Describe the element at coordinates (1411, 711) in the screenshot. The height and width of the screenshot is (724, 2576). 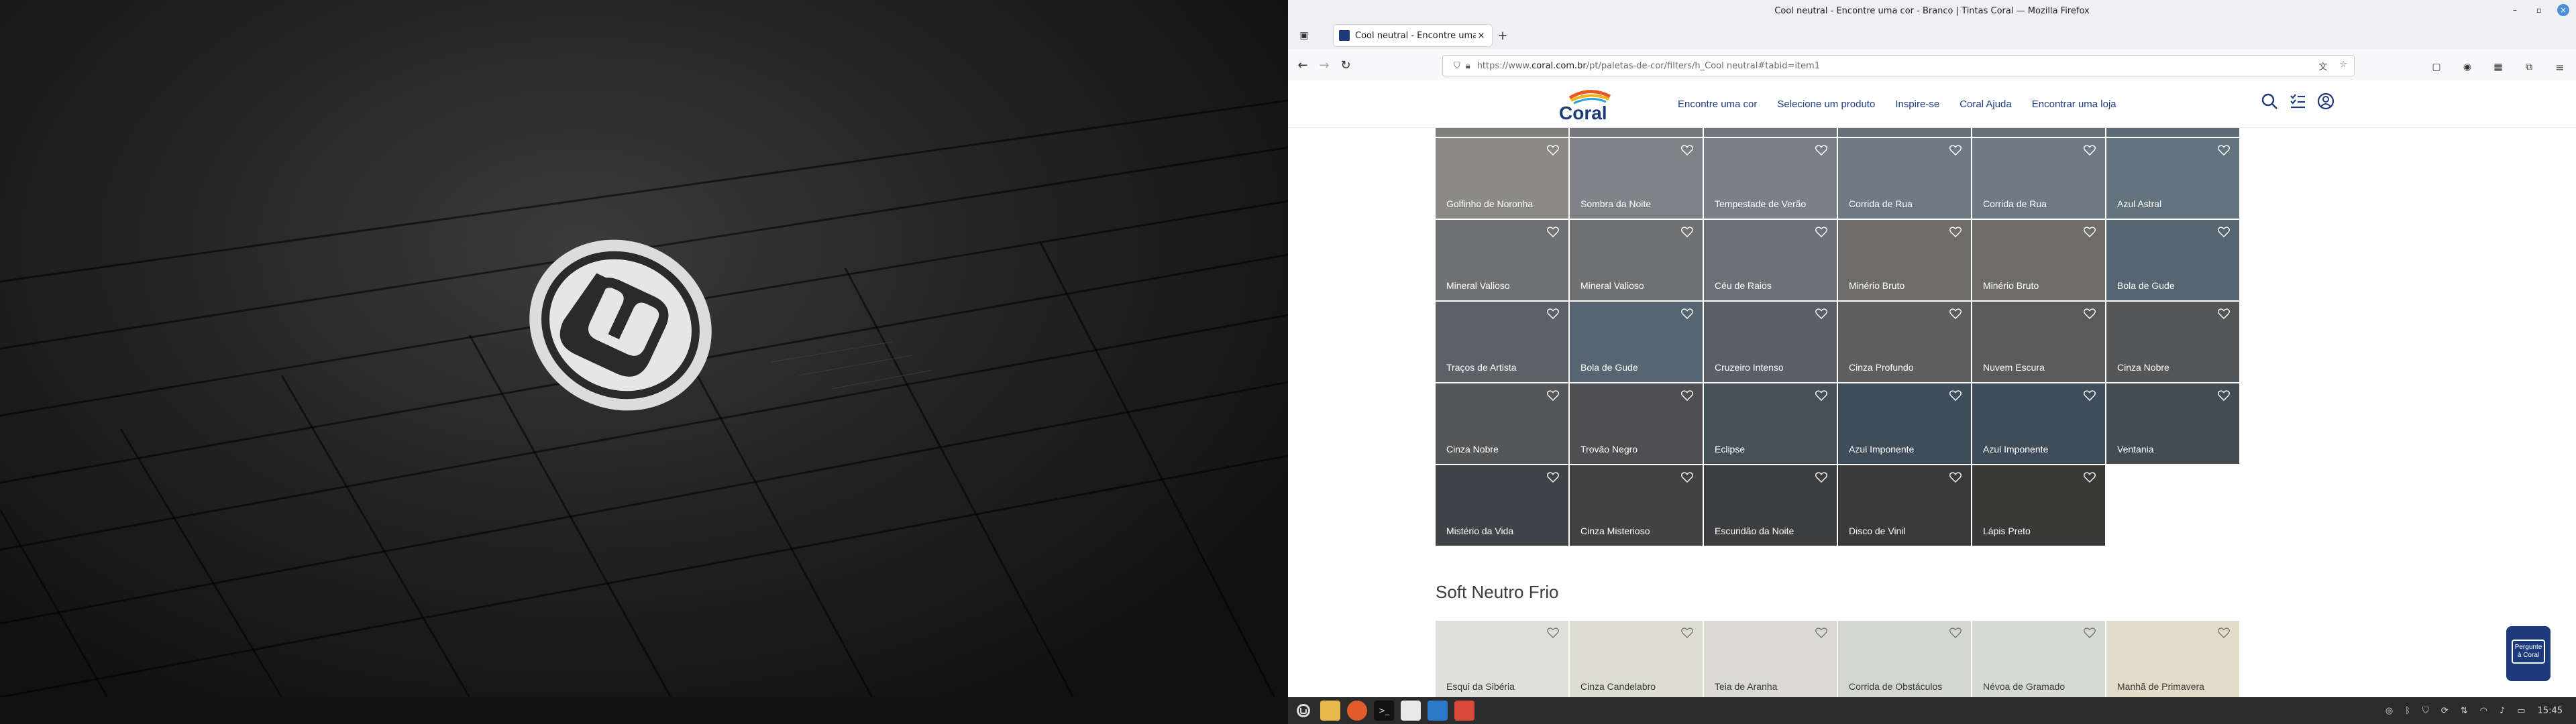
I see `text-editor-icon` at that location.